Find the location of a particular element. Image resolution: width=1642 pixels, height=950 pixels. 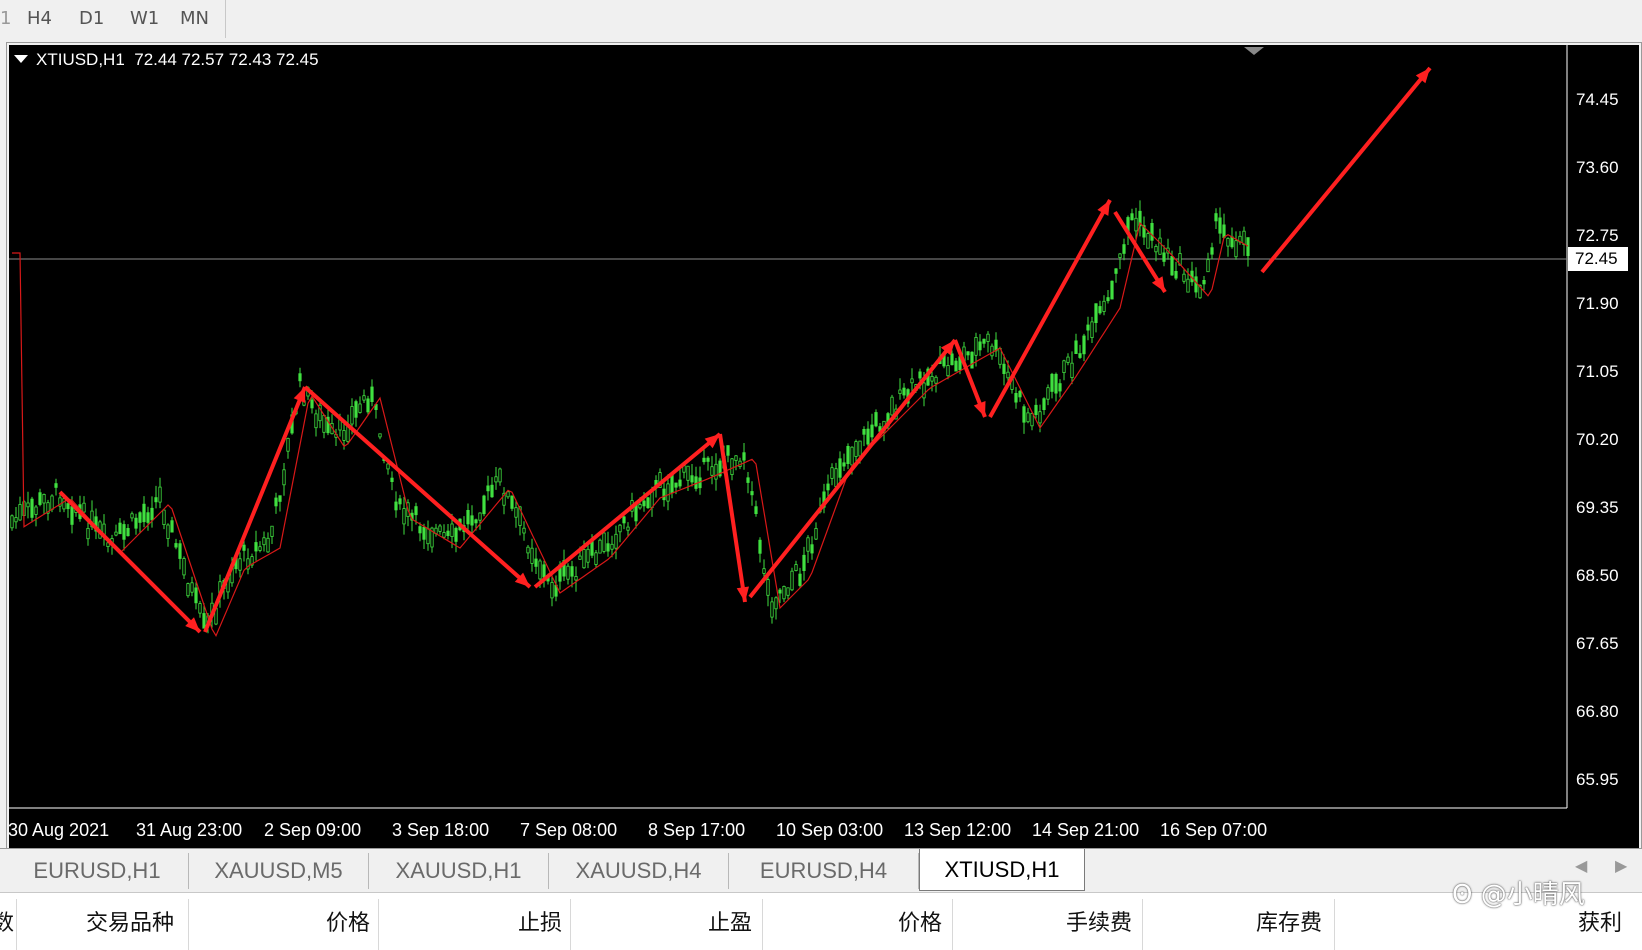

tab-eurusd-h4: EURUSD,H4 is located at coordinates (824, 871).